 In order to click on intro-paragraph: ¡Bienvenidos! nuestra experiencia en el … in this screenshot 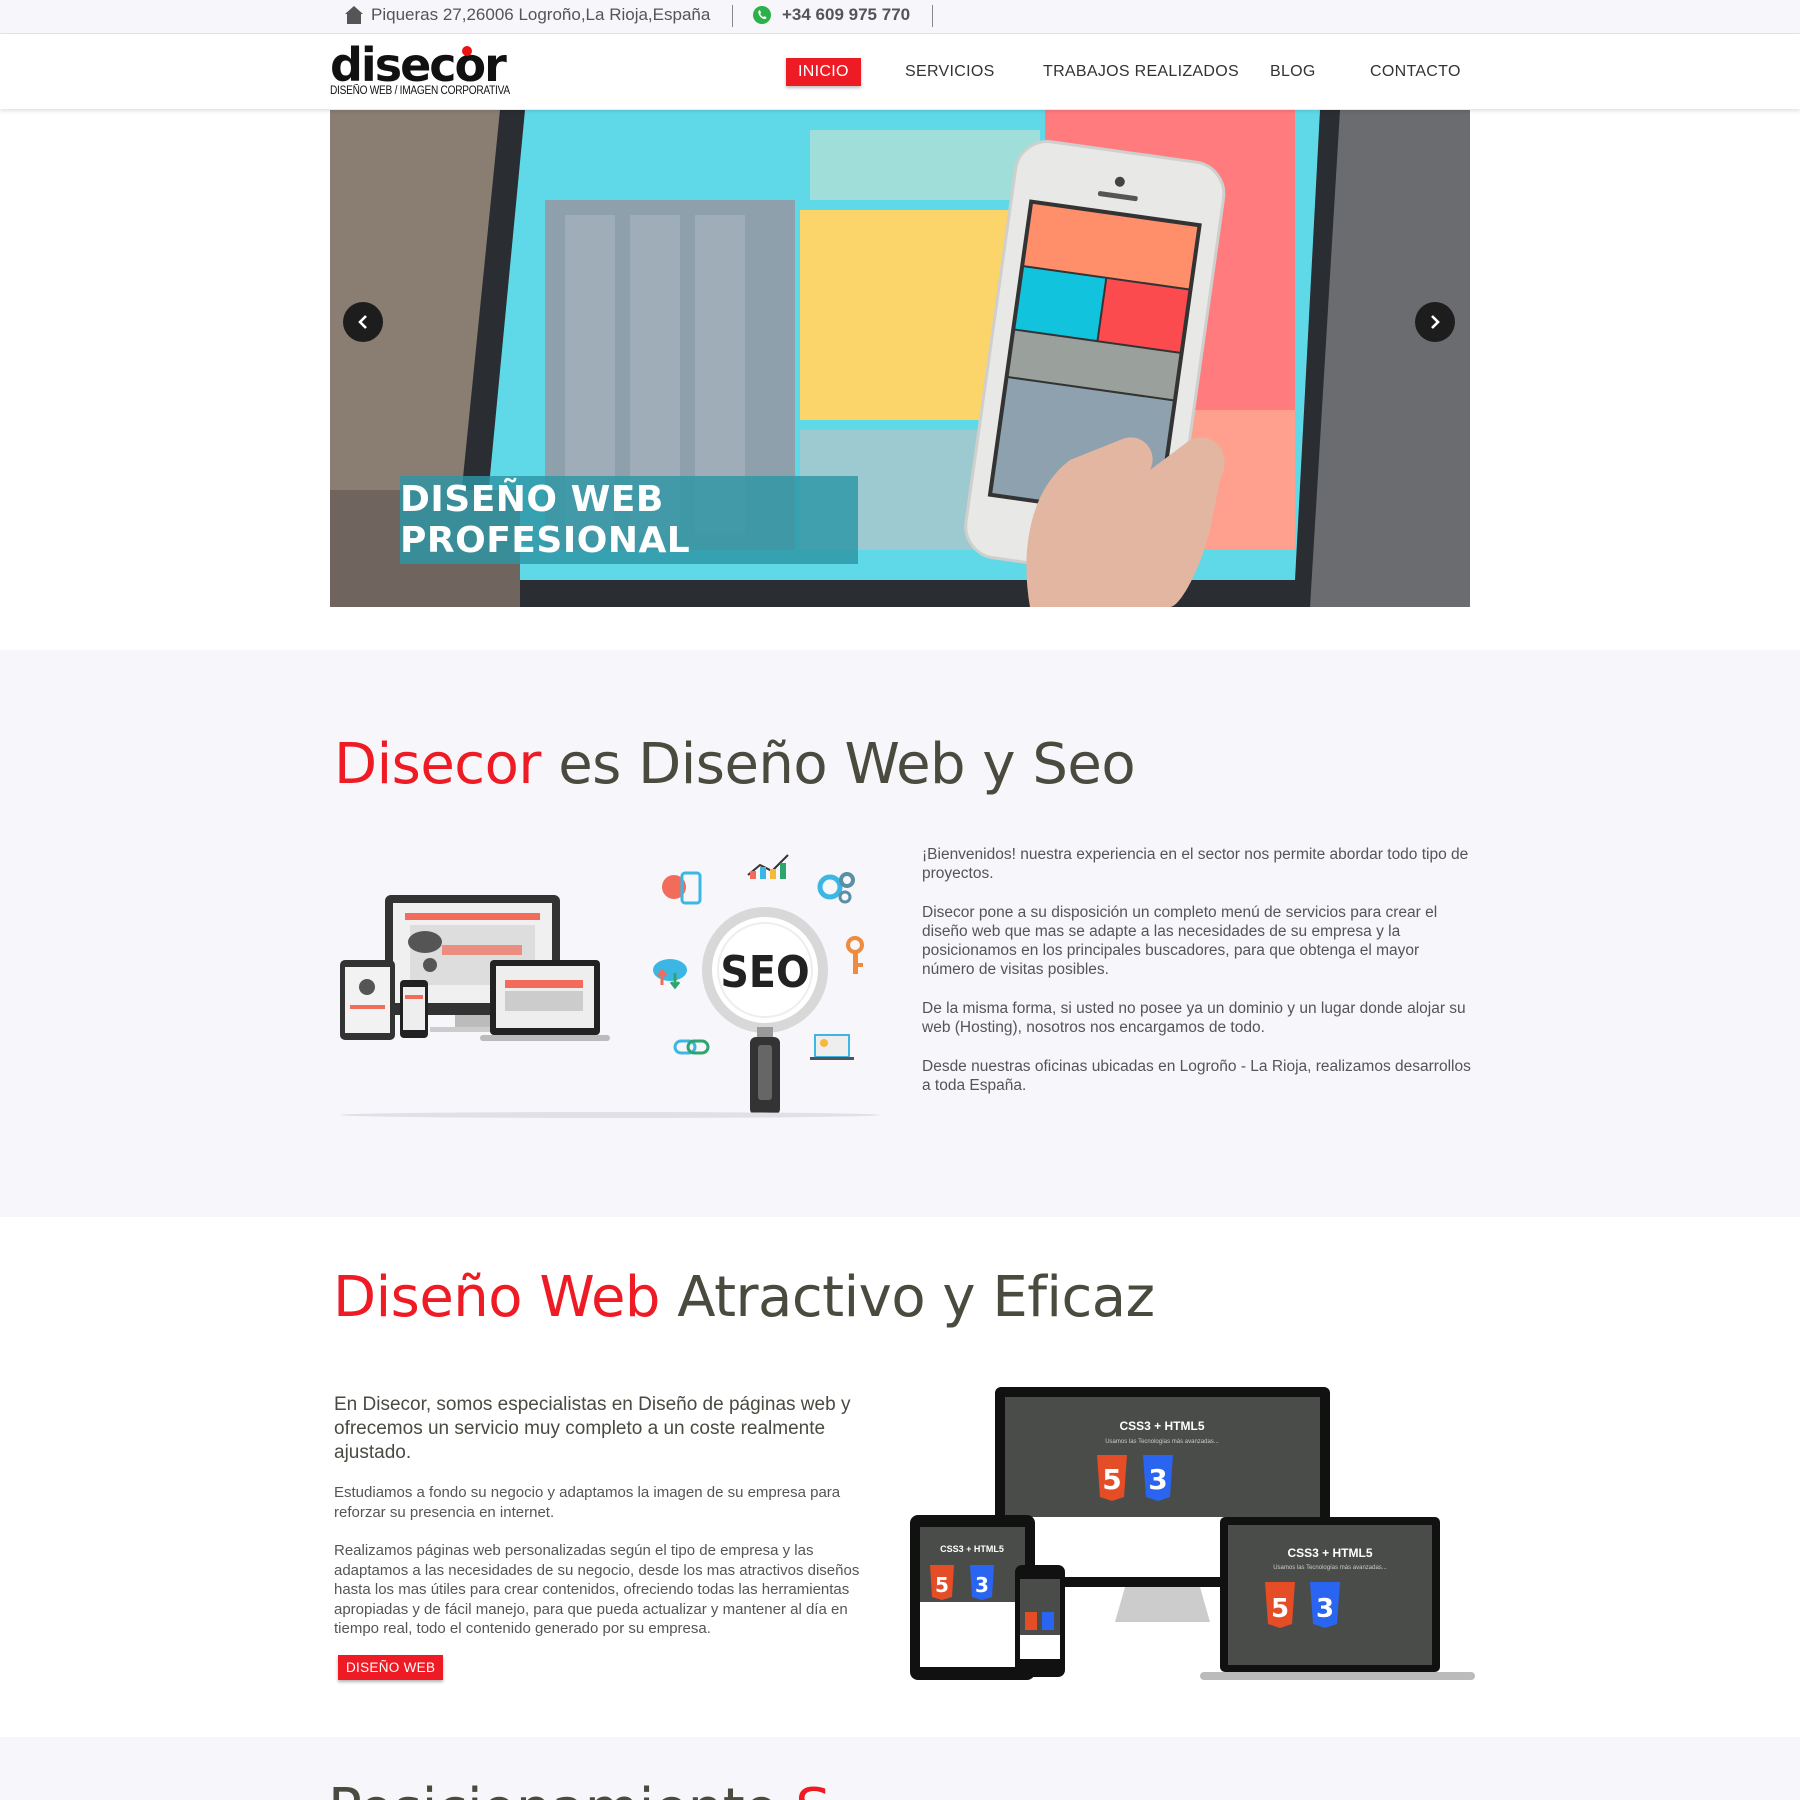, I will do `click(1195, 864)`.